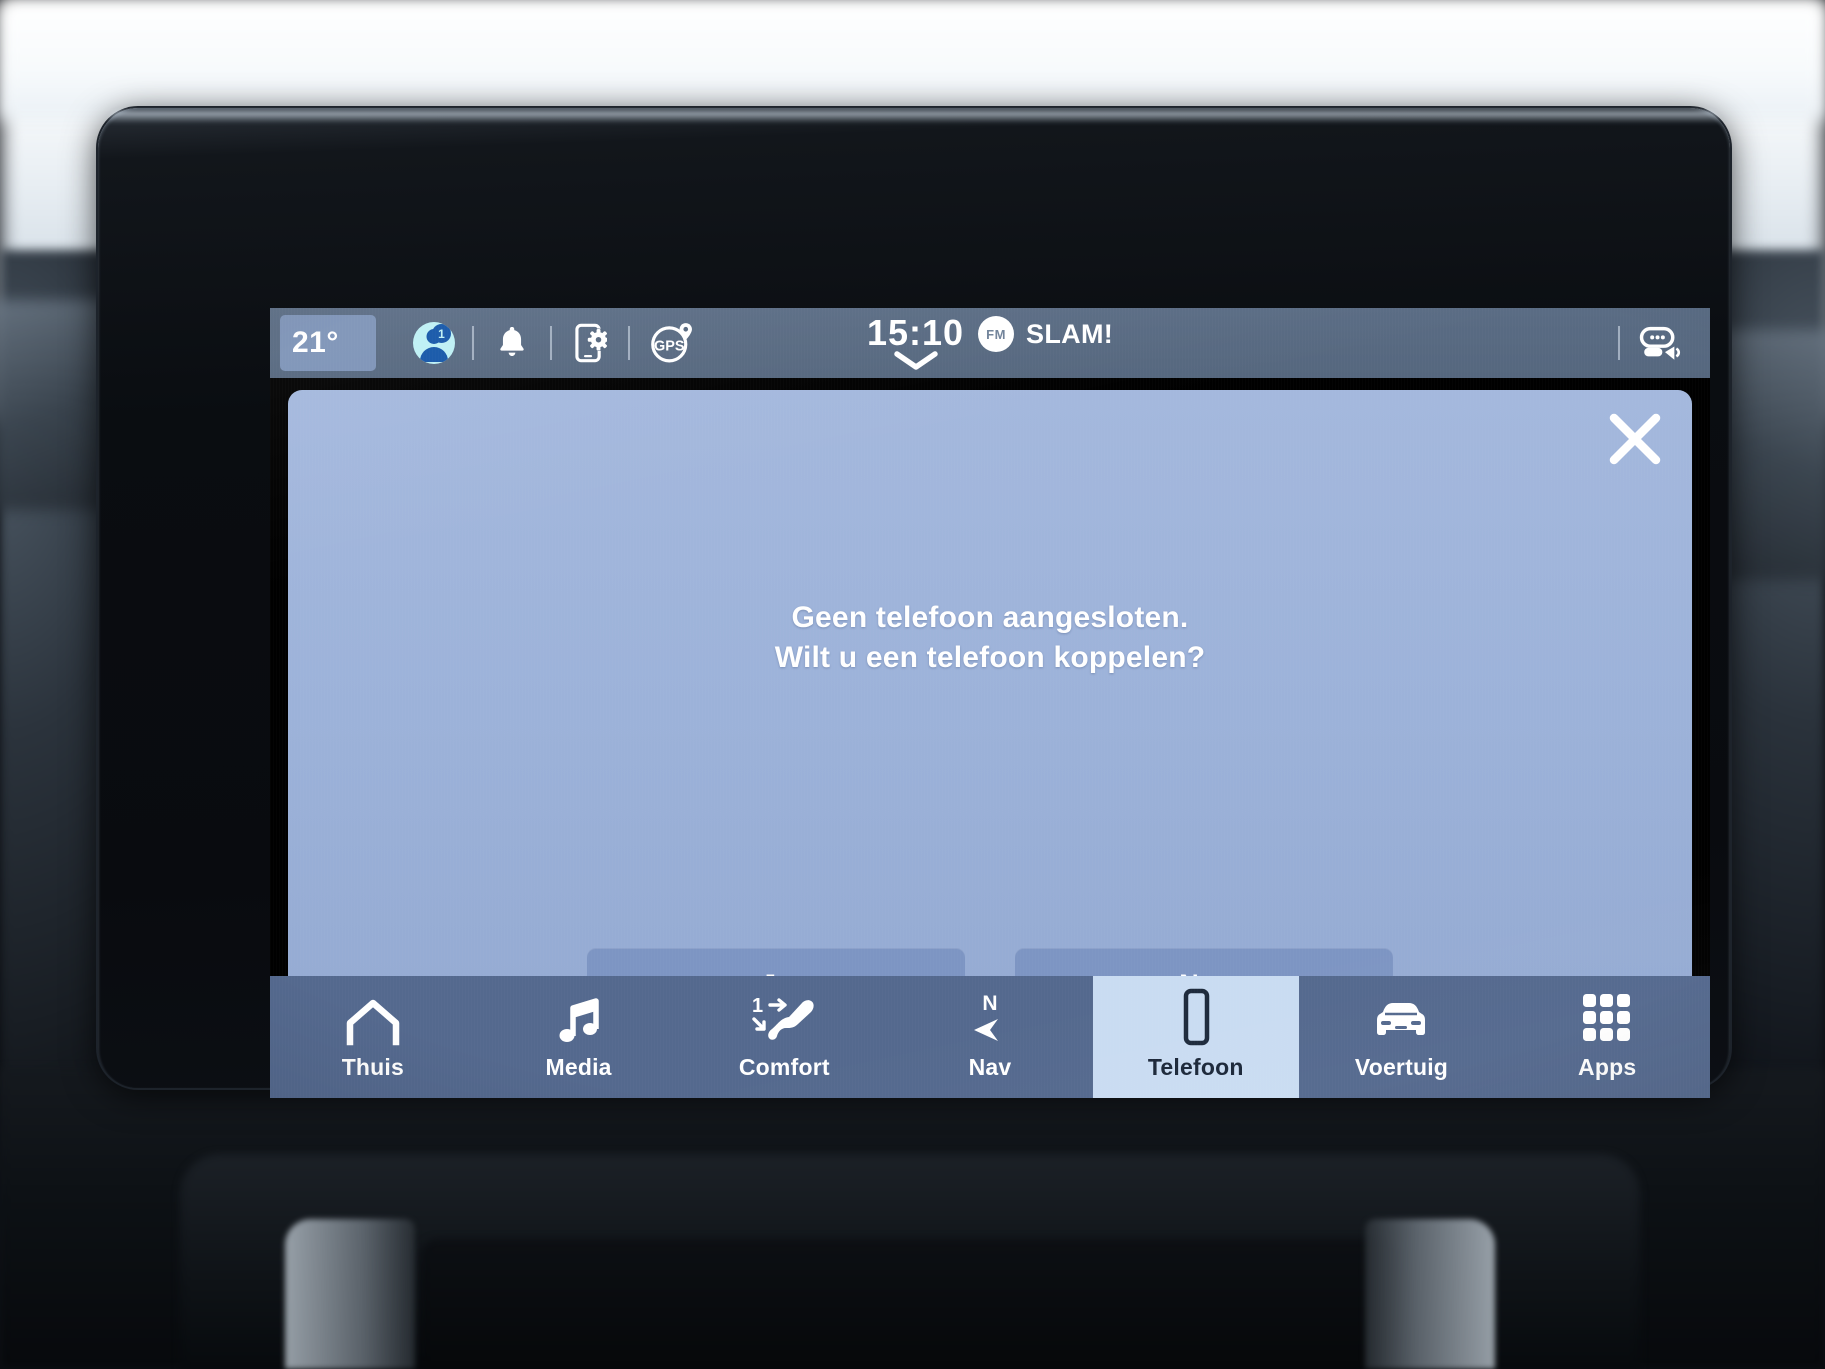 This screenshot has width=1825, height=1369. I want to click on temperature-chip: 21°, so click(328, 343).